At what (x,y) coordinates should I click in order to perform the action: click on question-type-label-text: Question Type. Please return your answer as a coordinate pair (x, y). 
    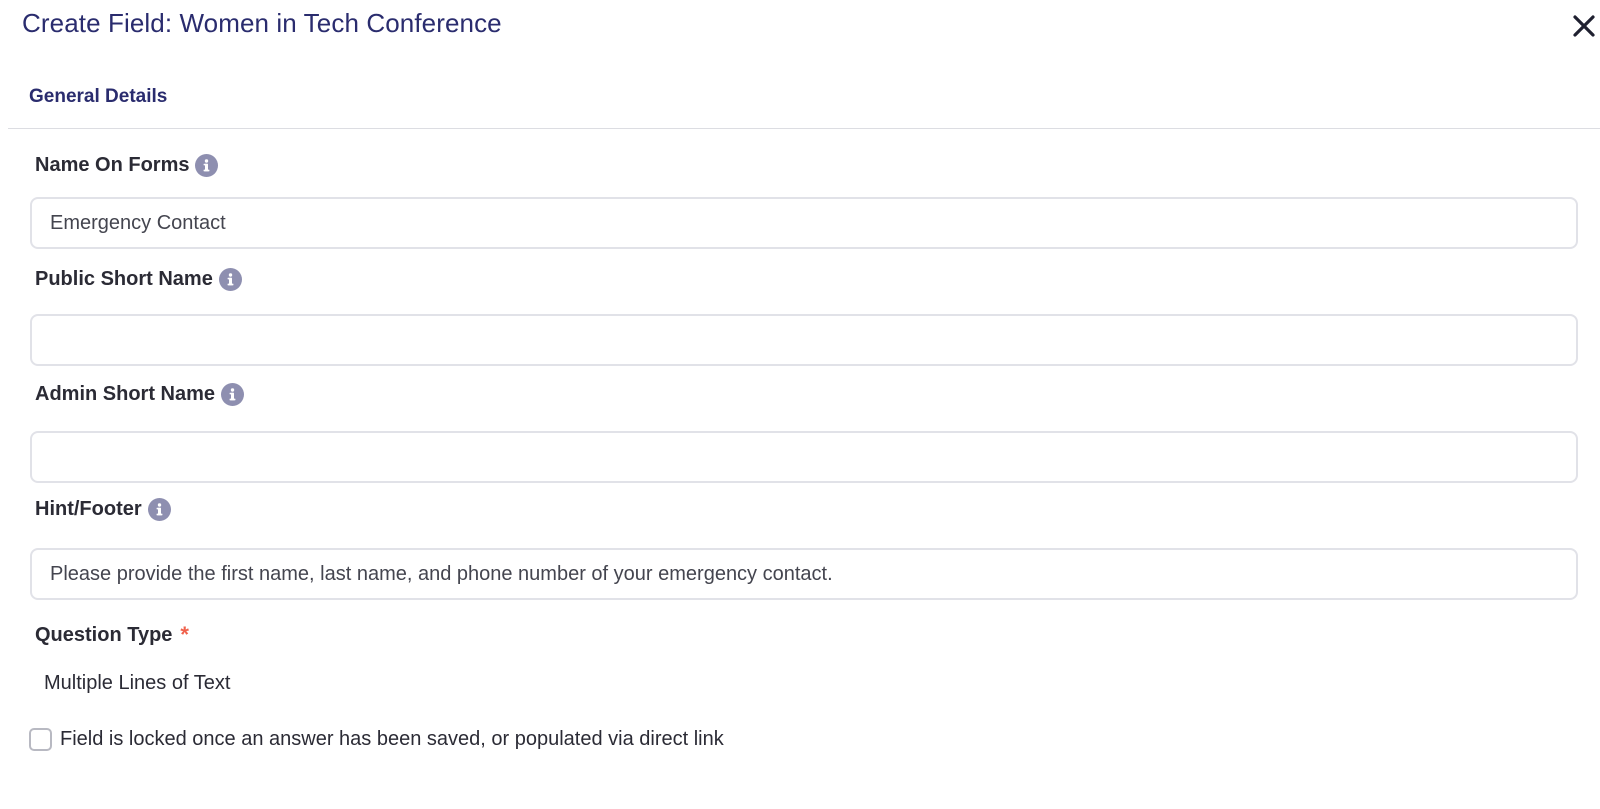
    Looking at the image, I should click on (104, 634).